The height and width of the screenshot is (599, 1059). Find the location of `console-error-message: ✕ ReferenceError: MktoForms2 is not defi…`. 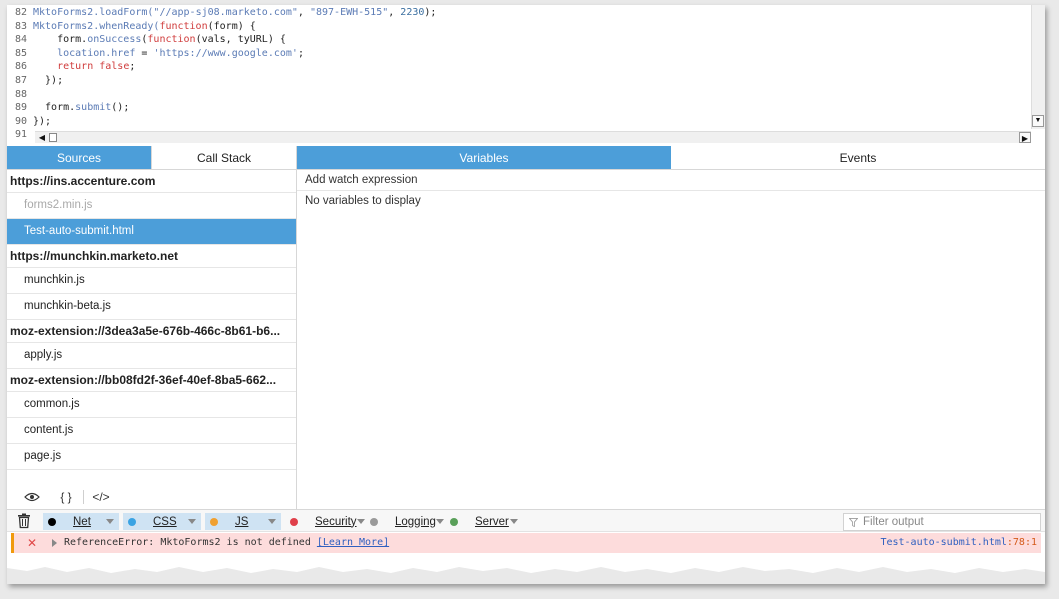

console-error-message: ✕ ReferenceError: MktoForms2 is not defi… is located at coordinates (526, 543).